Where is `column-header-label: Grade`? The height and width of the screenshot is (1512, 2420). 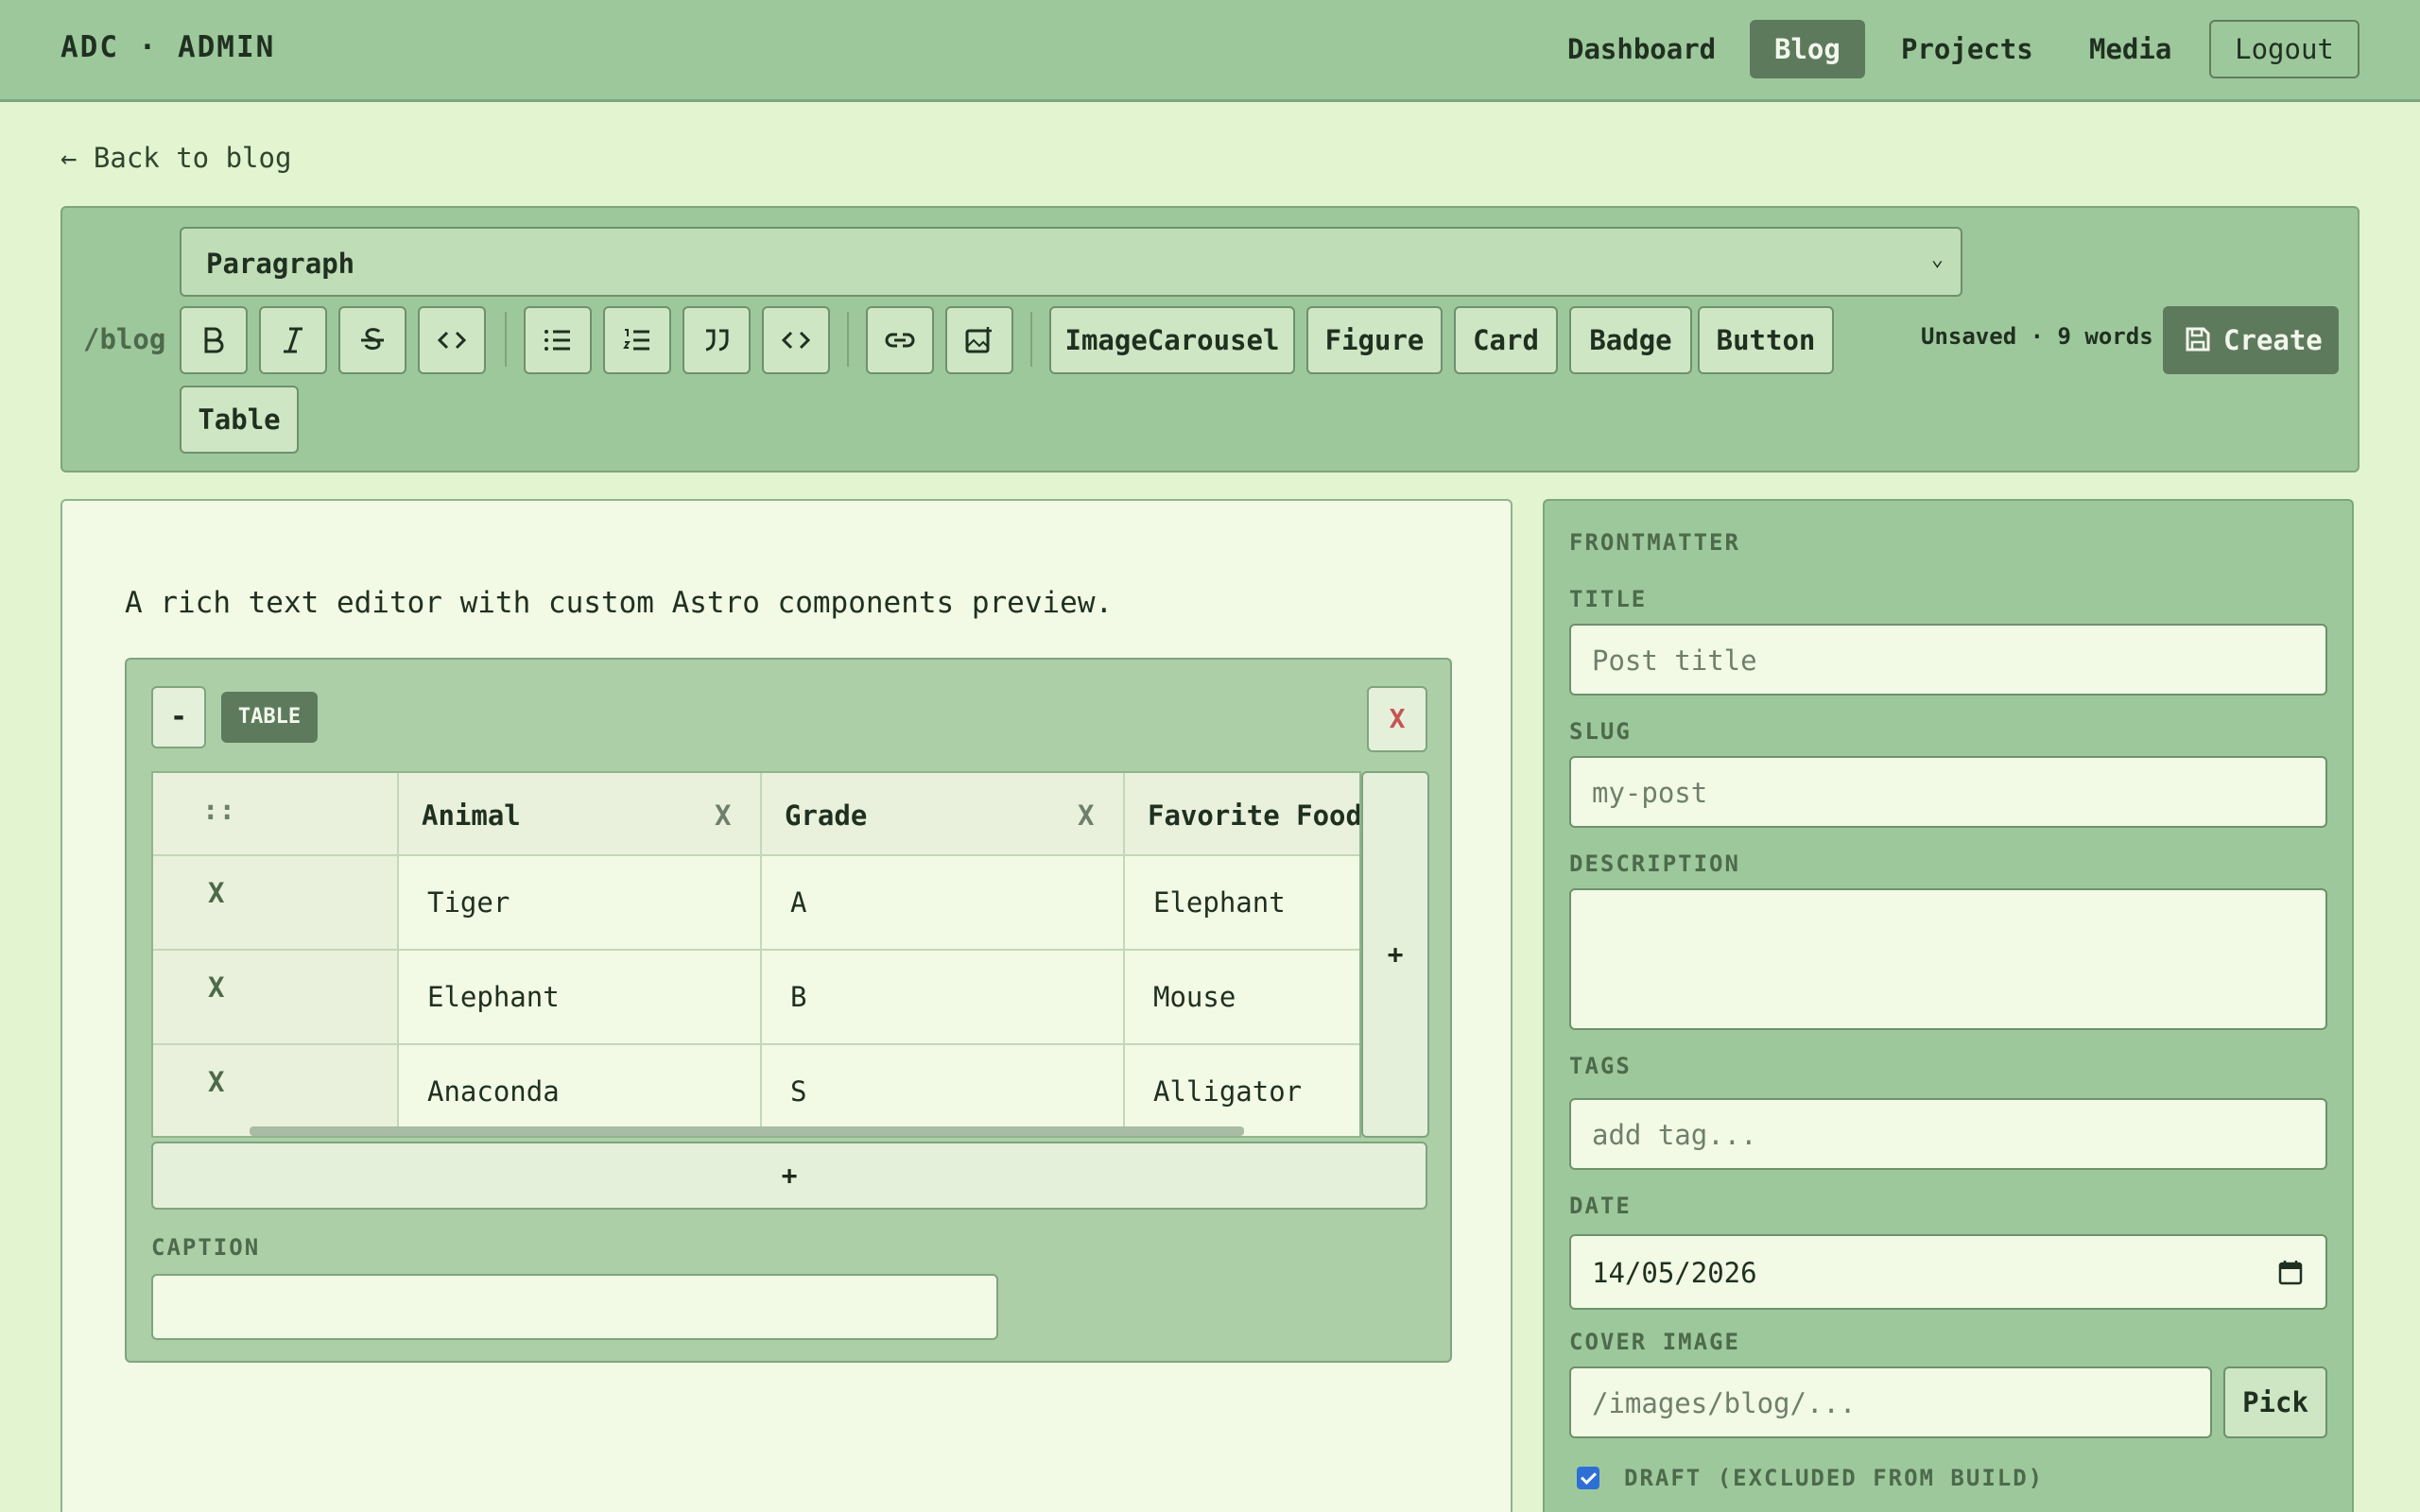
column-header-label: Grade is located at coordinates (826, 815).